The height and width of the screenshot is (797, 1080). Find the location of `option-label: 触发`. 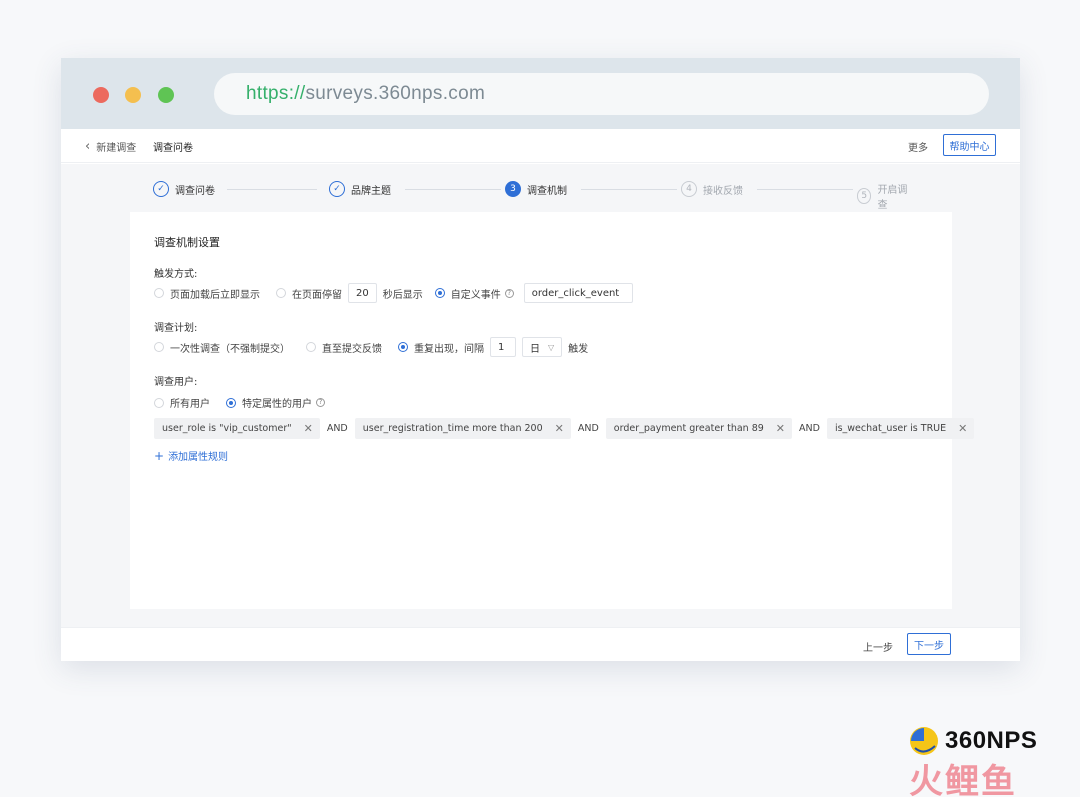

option-label: 触发 is located at coordinates (578, 349).